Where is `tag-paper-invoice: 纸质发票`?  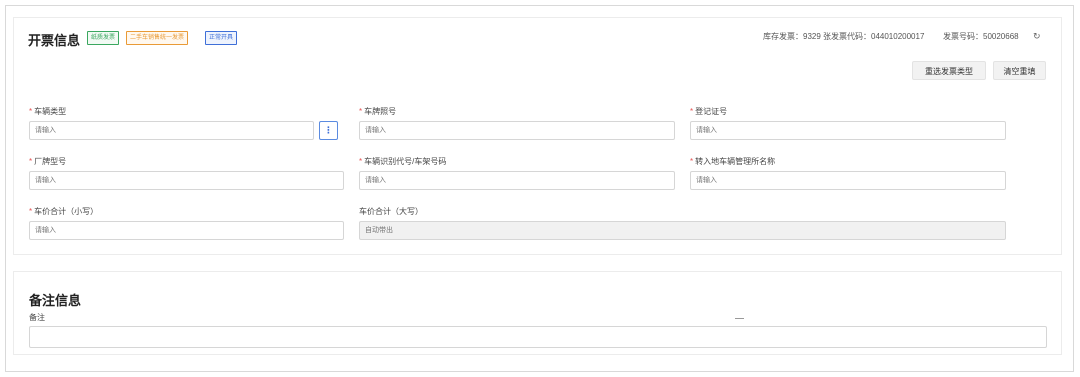
tag-paper-invoice: 纸质发票 is located at coordinates (103, 38).